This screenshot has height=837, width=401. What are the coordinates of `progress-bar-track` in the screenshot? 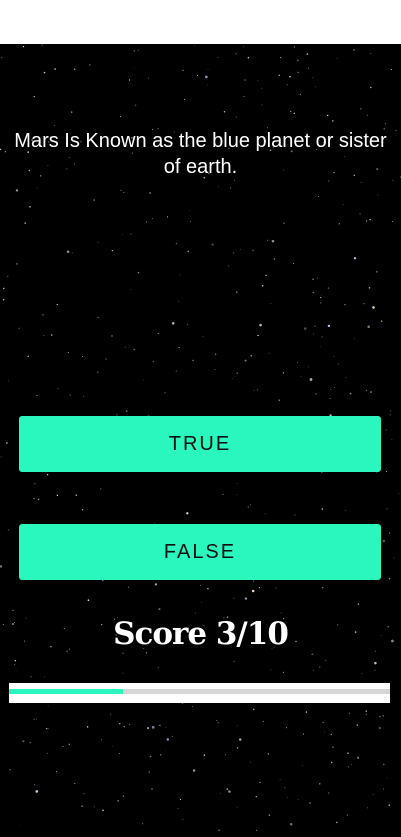 It's located at (199, 691).